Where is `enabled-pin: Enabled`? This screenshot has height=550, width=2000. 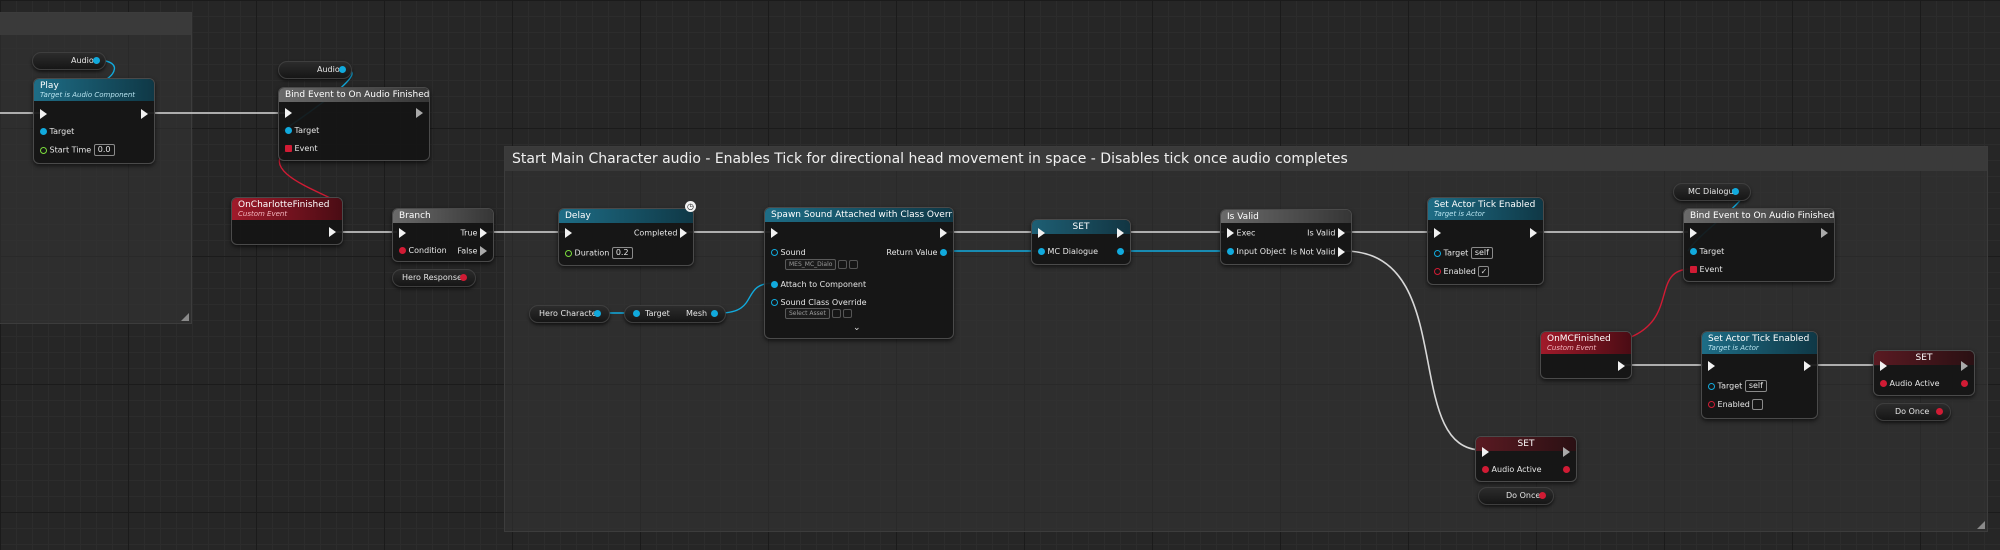 enabled-pin: Enabled is located at coordinates (1736, 404).